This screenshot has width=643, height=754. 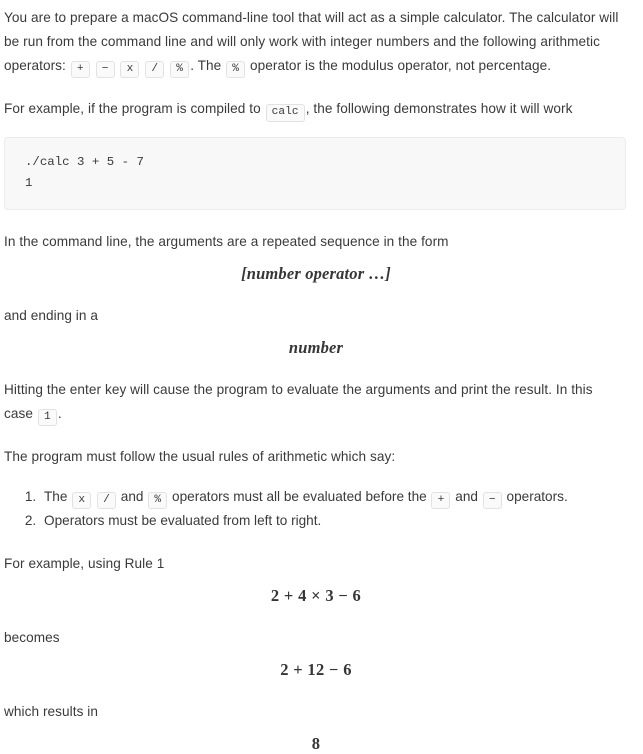 I want to click on rule1-operator-chip-modulus: %, so click(x=158, y=501).